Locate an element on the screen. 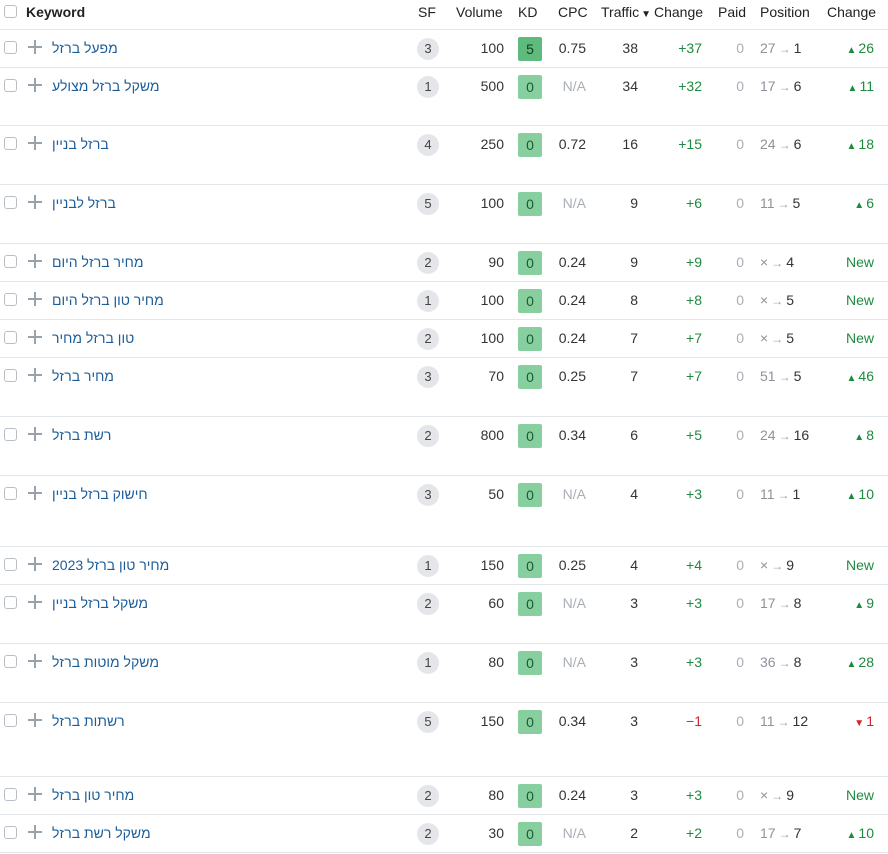 This screenshot has width=888, height=854. select-all-checkbox is located at coordinates (10, 11).